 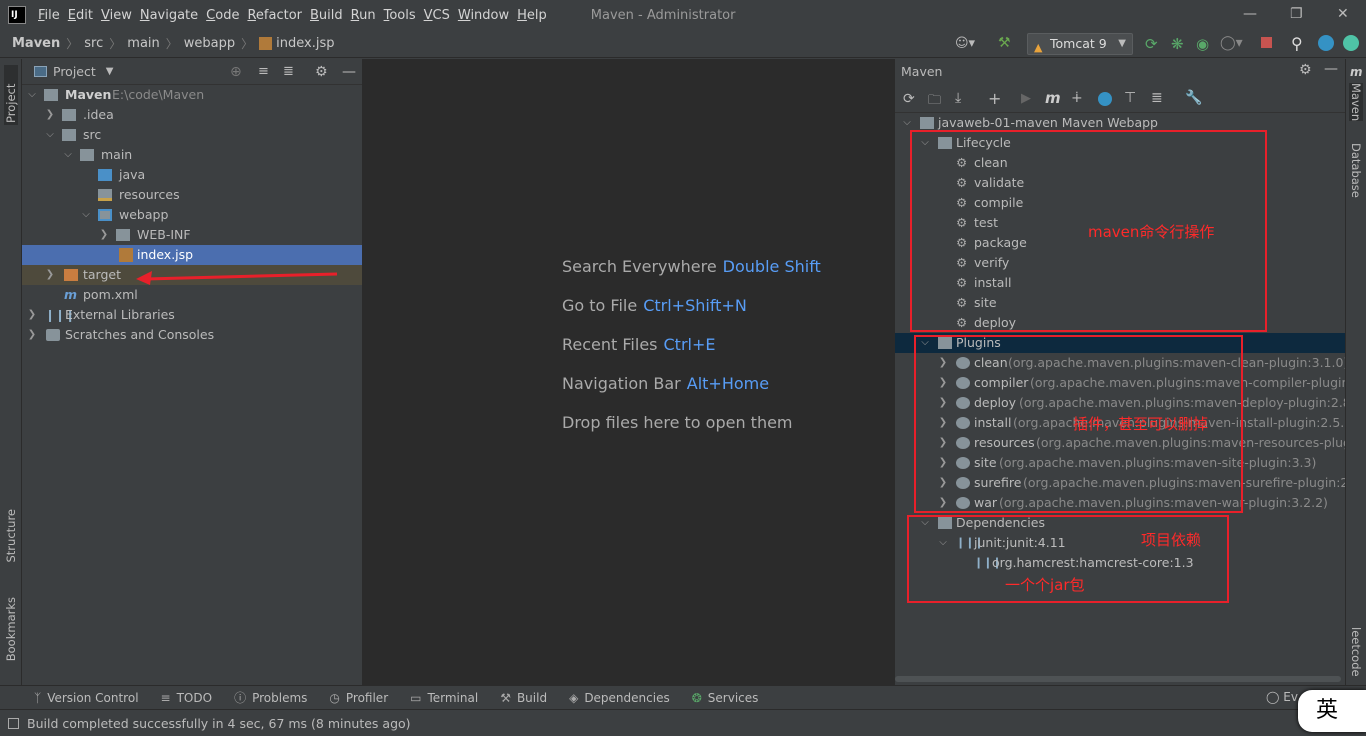 What do you see at coordinates (934, 102) in the screenshot?
I see `generate-sources-icon: 🗀` at bounding box center [934, 102].